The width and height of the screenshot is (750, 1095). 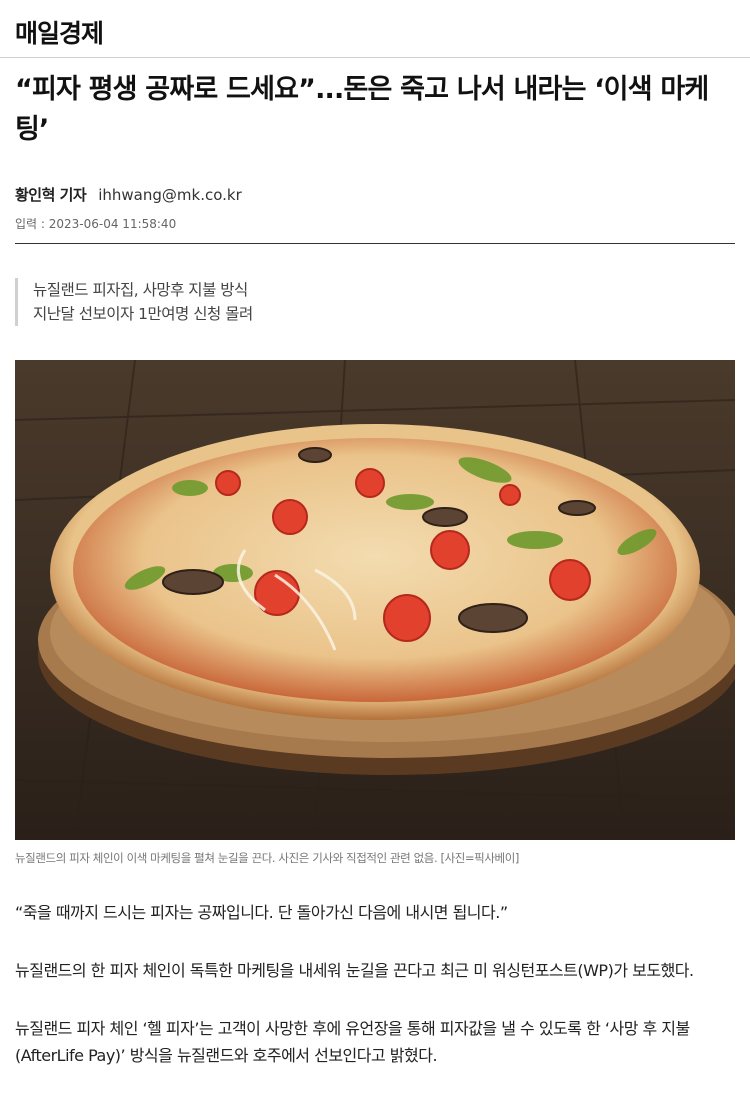 What do you see at coordinates (362, 109) in the screenshot?
I see `article-headline: “피자 평생 공짜로 드세요”...돈은 죽고 나서 내라는 ‘이색 마케팅’` at bounding box center [362, 109].